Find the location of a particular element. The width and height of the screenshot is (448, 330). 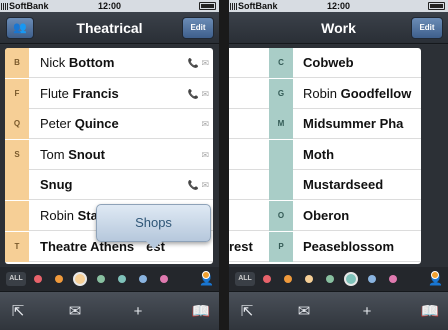

last-name: Snug is located at coordinates (56, 185).